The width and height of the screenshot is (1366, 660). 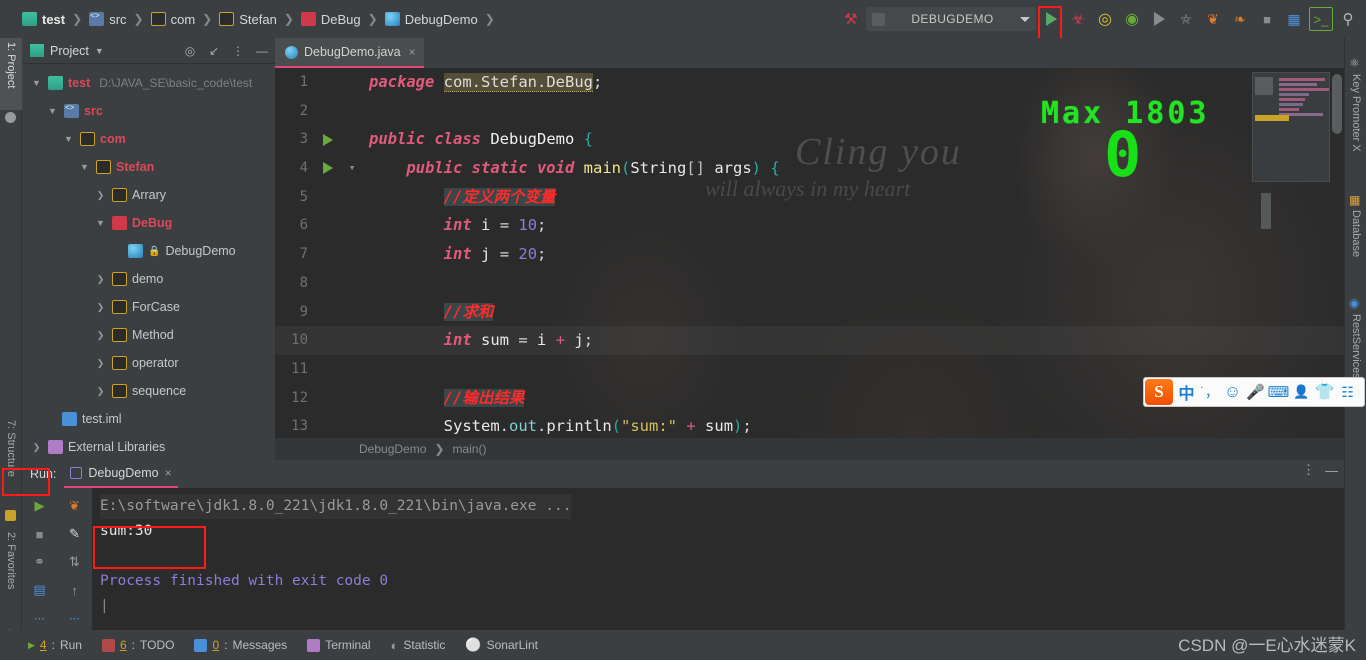 What do you see at coordinates (190, 51) in the screenshot?
I see `target-icon: ◎` at bounding box center [190, 51].